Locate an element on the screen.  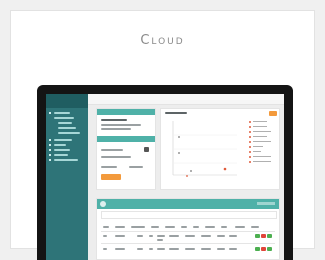
table-header-row is located at coordinates (188, 227).